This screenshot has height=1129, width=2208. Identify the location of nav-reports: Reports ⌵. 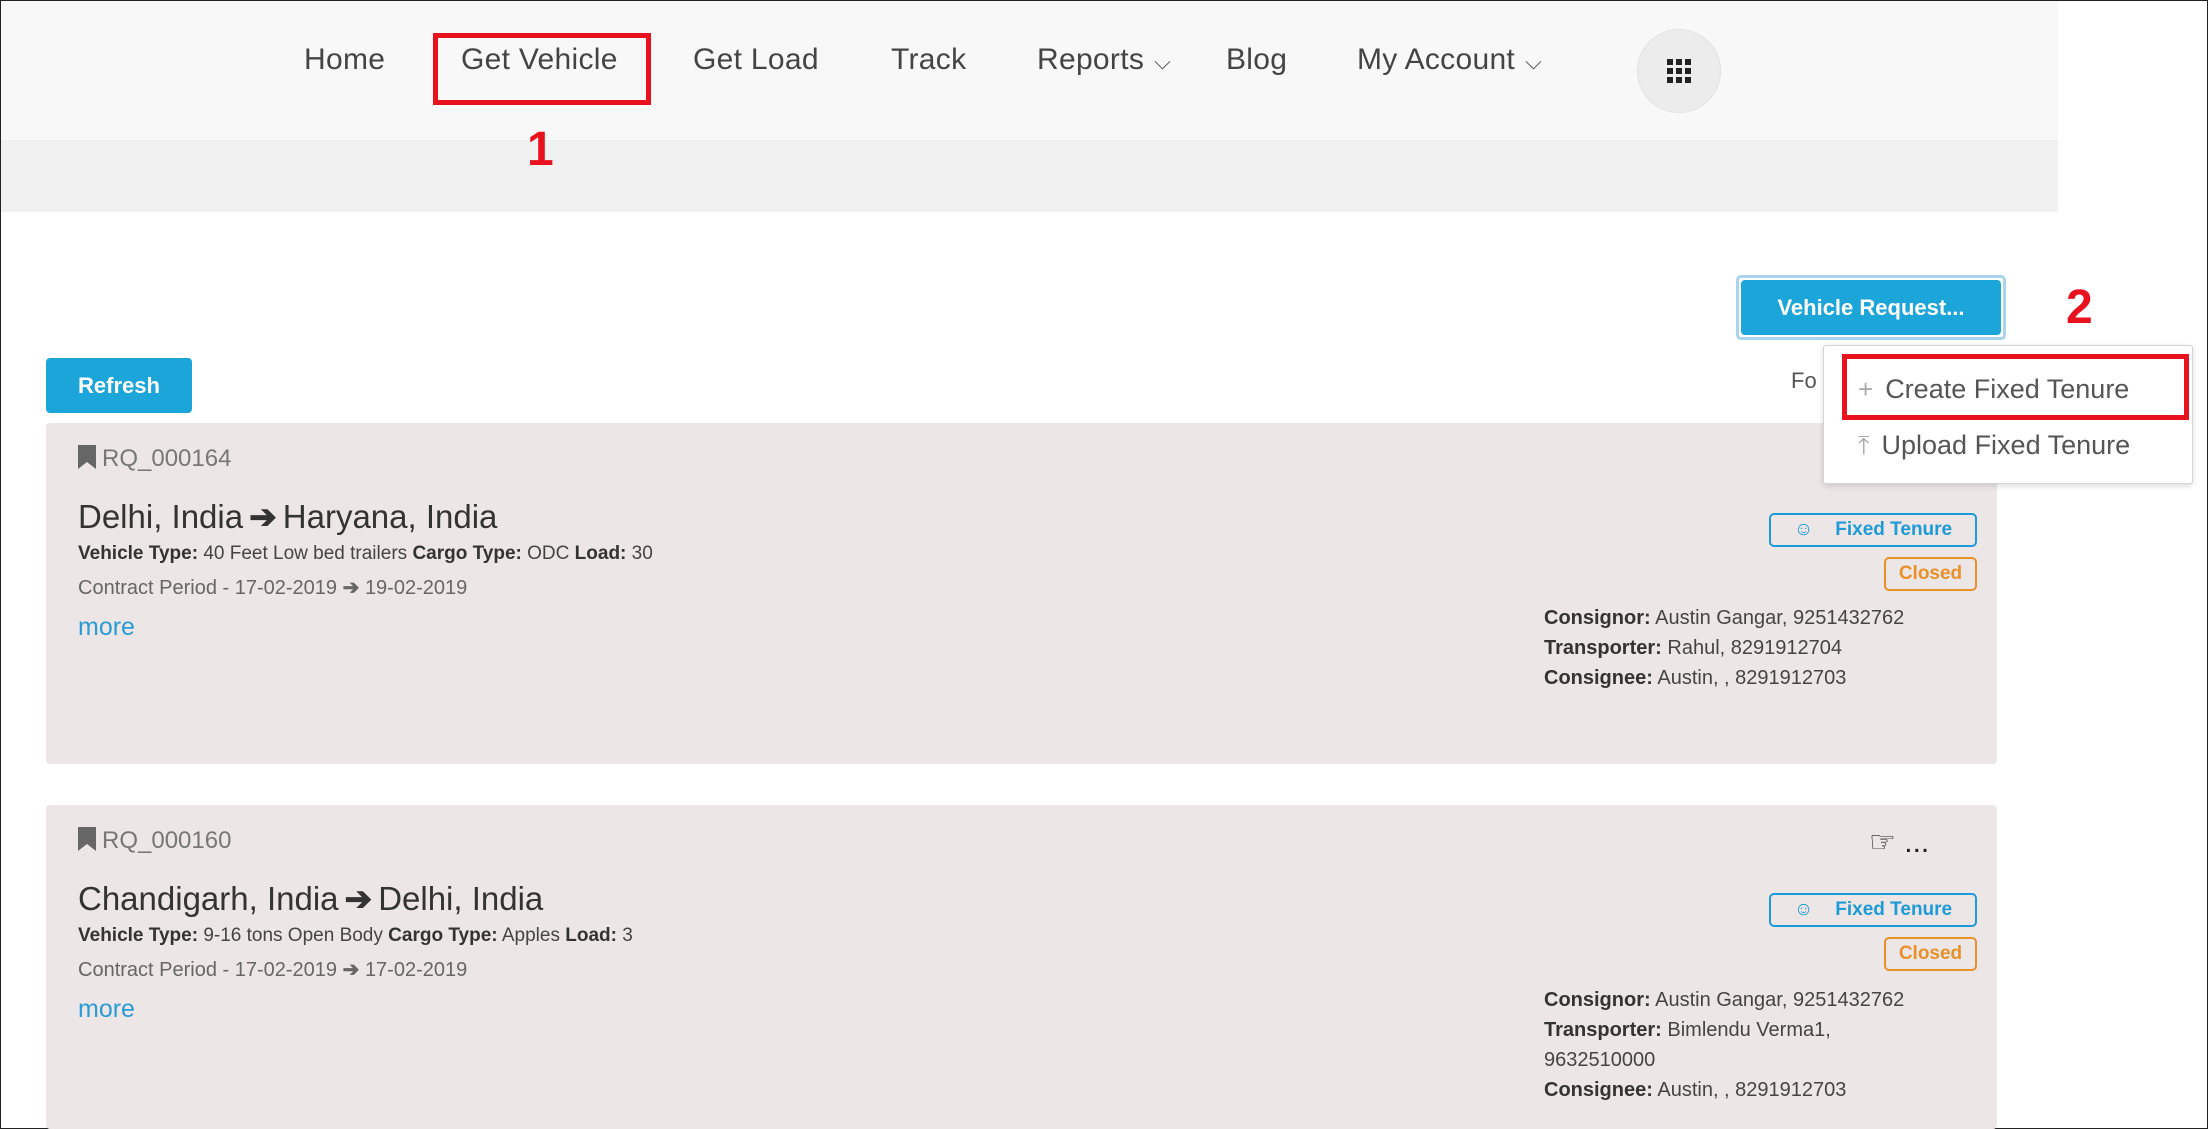
(1104, 60).